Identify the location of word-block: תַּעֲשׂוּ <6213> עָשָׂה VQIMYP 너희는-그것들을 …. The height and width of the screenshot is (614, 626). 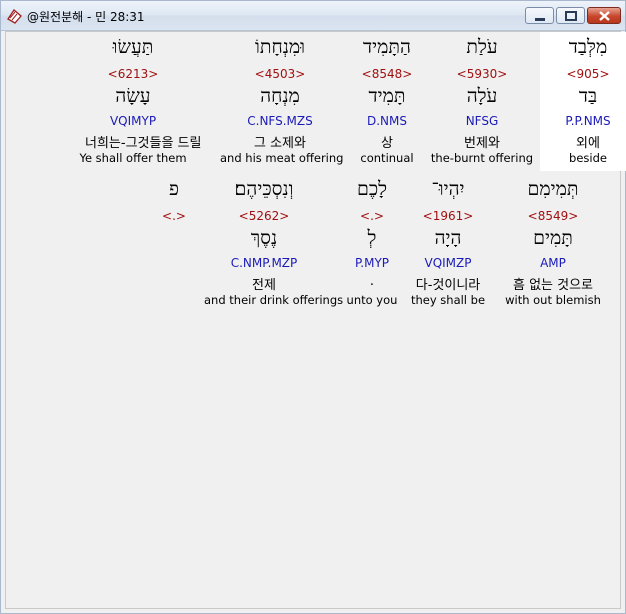
(140, 101).